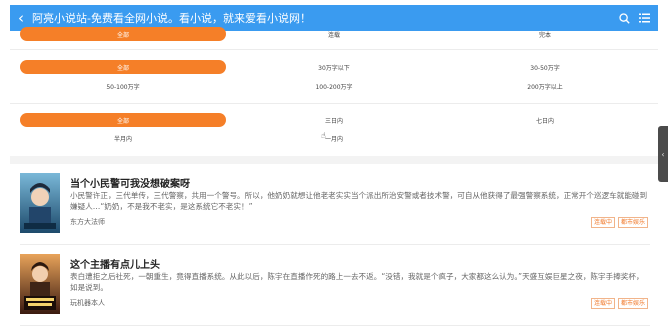 This screenshot has height=328, width=668. I want to click on filter-update-month: 一月内, so click(334, 138).